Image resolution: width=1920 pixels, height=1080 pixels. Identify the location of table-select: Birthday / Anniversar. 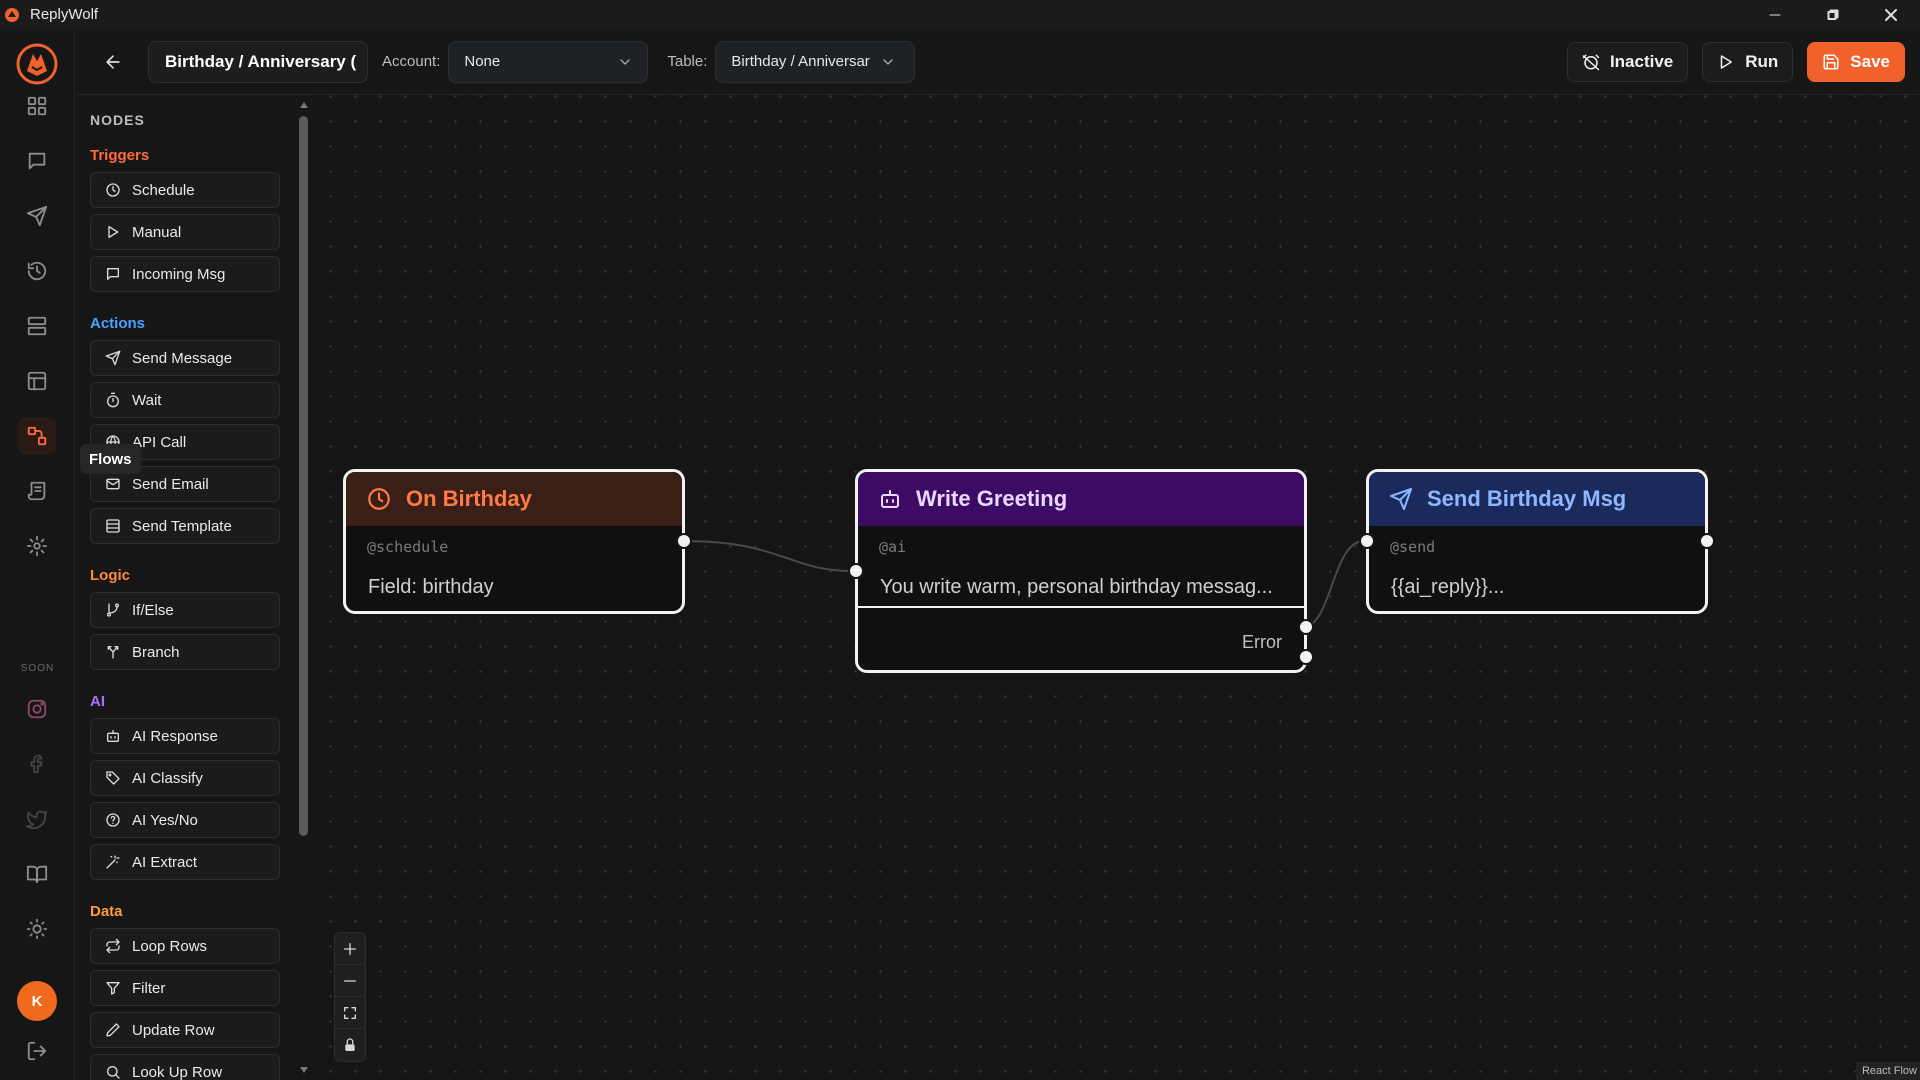
(815, 61).